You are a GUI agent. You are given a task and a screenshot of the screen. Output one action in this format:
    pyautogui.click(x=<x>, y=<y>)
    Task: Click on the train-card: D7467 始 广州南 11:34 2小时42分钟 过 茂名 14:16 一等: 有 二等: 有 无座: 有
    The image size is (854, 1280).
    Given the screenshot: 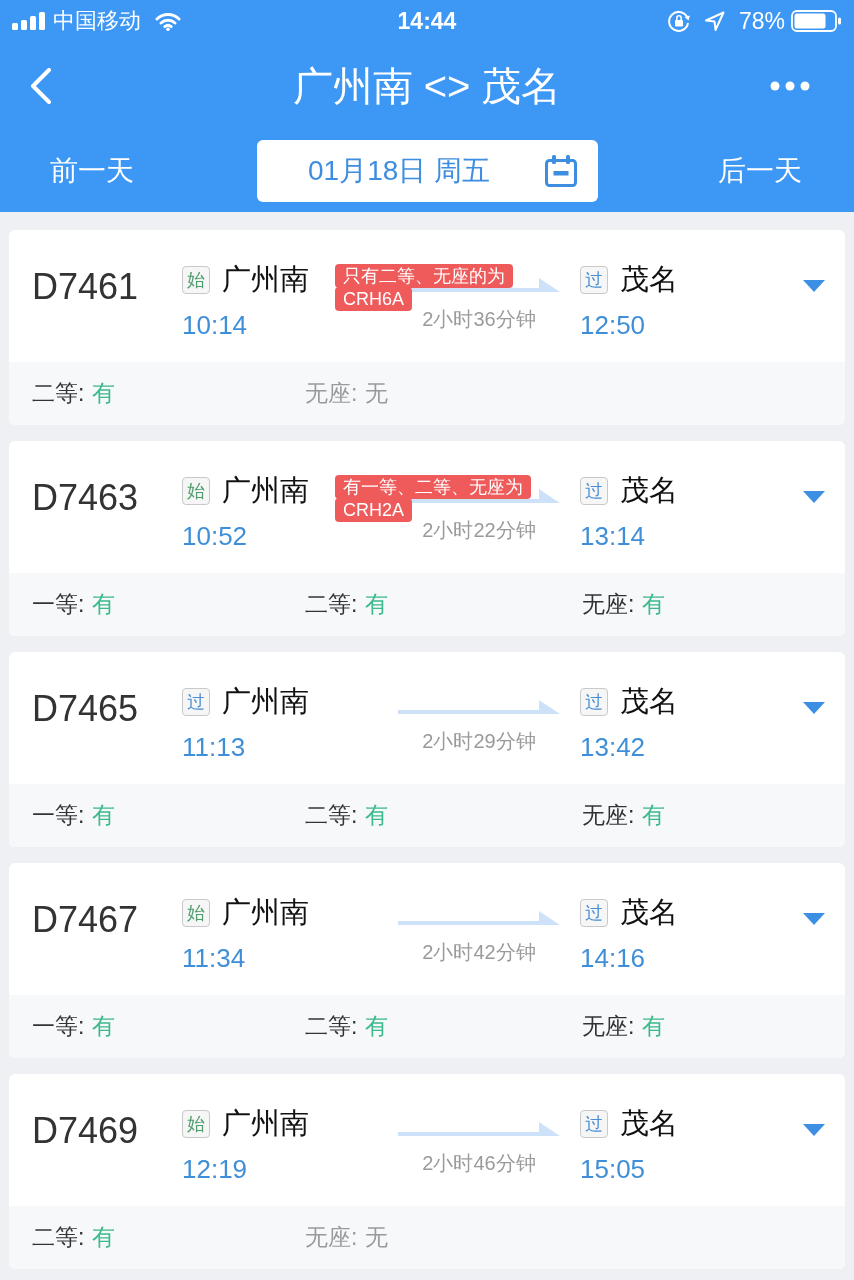 What is the action you would take?
    pyautogui.click(x=427, y=960)
    